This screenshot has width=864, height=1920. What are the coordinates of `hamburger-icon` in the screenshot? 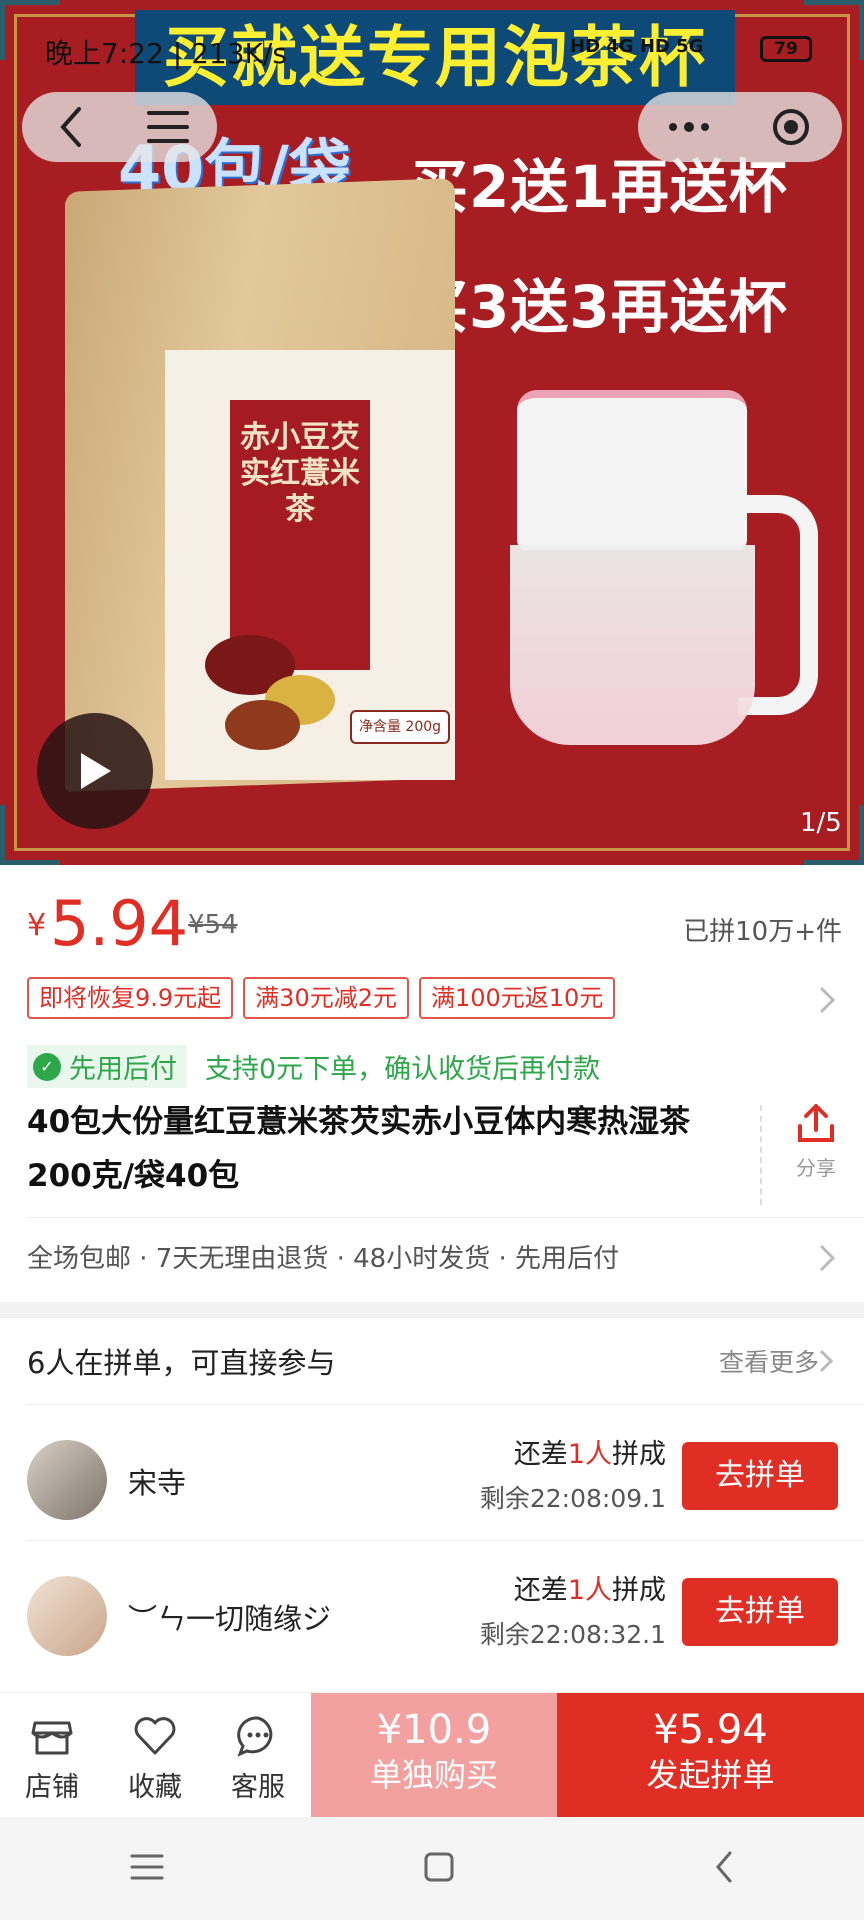 It's located at (168, 127).